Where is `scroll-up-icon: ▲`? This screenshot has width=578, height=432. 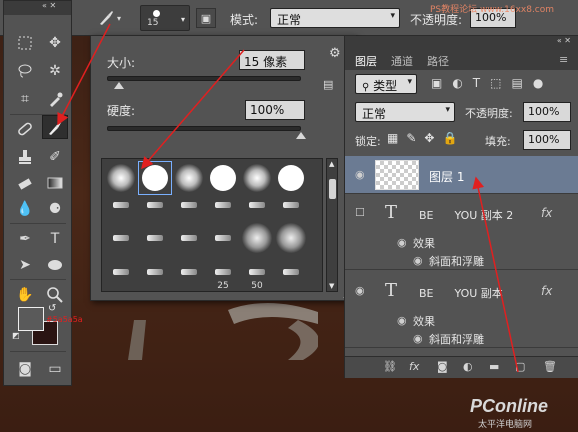
scroll-up-icon: ▲ is located at coordinates (331, 164).